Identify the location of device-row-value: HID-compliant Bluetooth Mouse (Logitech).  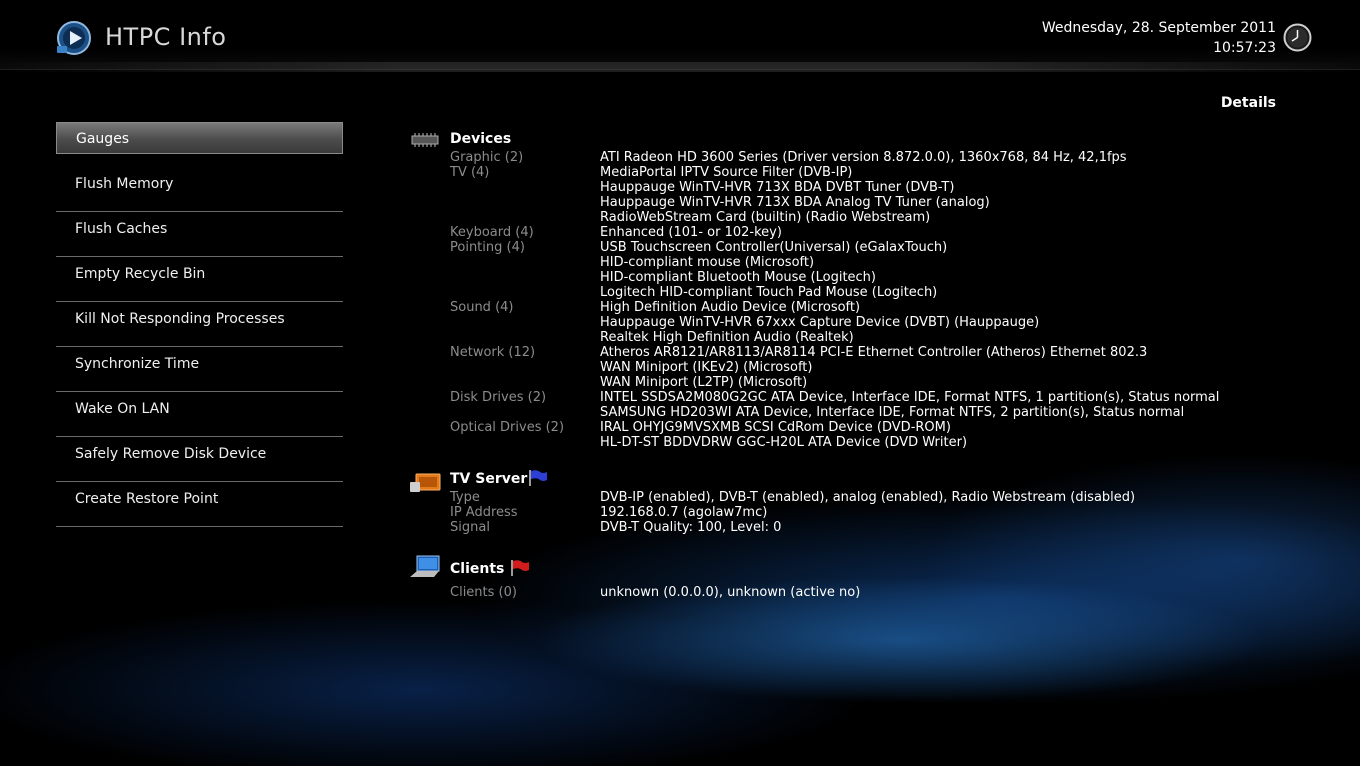
(738, 277).